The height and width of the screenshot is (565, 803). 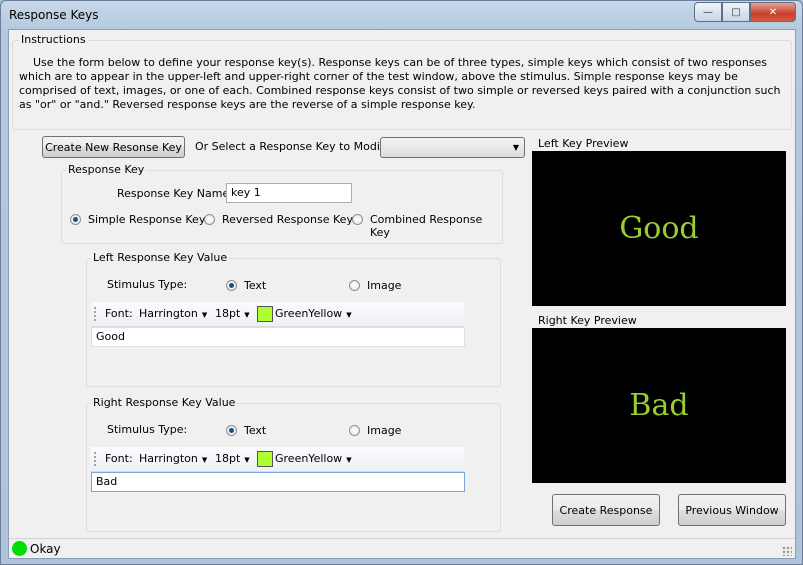 I want to click on right-font-toolbar: Font: Harrington ▼ 18pt ▼ GreenYellow ▼, so click(x=277, y=459).